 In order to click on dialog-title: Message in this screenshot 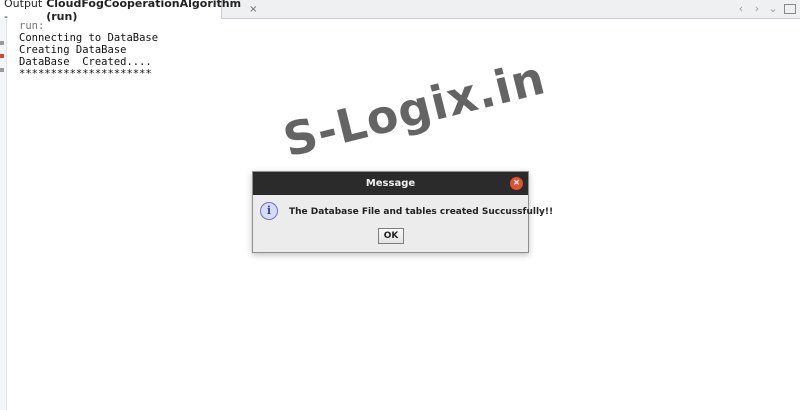, I will do `click(390, 183)`.